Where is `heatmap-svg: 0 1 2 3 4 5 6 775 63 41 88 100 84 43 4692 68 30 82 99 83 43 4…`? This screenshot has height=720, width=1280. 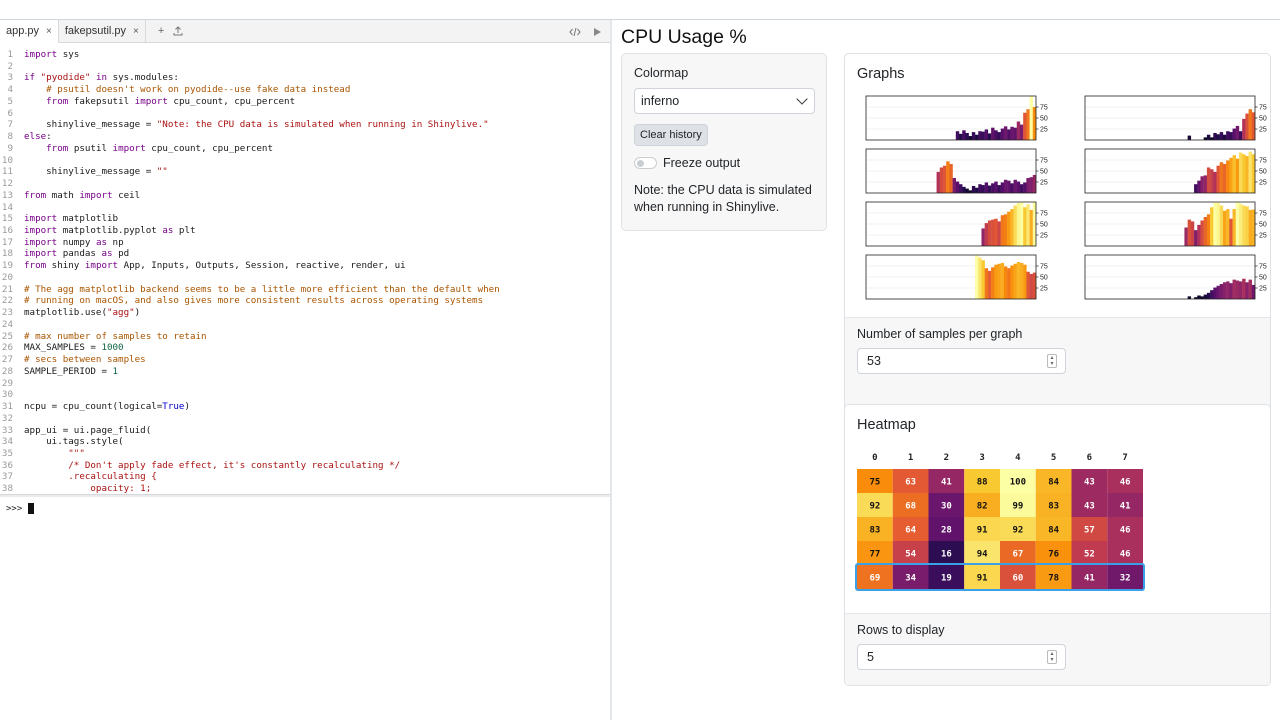
heatmap-svg: 0 1 2 3 4 5 6 775 63 41 88 100 84 43 4692 68 30 82 99 83 43 4… is located at coordinates (1000, 522).